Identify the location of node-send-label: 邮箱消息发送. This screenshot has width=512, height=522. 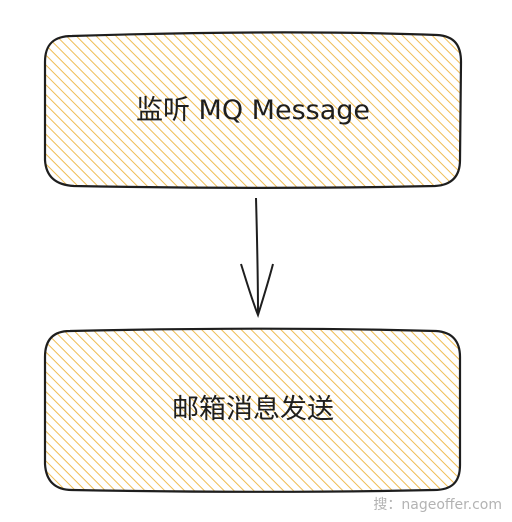
(253, 409).